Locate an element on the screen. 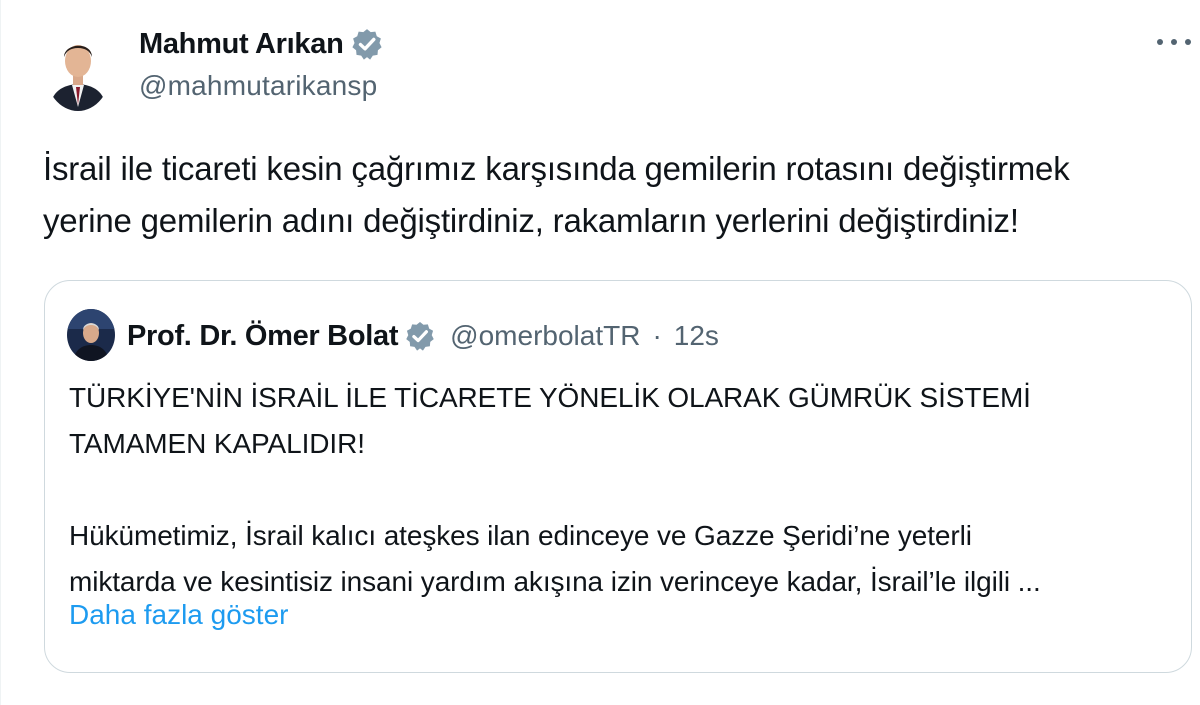 Image resolution: width=1200 pixels, height=705 pixels. author-avatar-image is located at coordinates (78, 70).